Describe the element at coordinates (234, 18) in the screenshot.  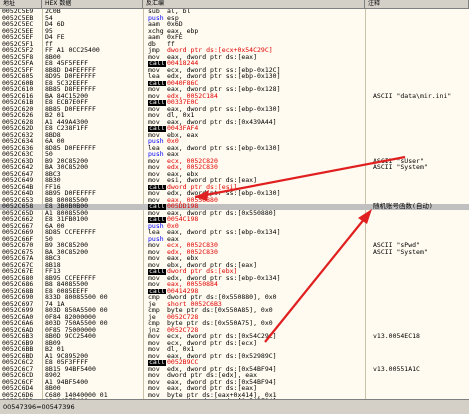
I see `table-row: 0052C5EB 54 push esp` at that location.